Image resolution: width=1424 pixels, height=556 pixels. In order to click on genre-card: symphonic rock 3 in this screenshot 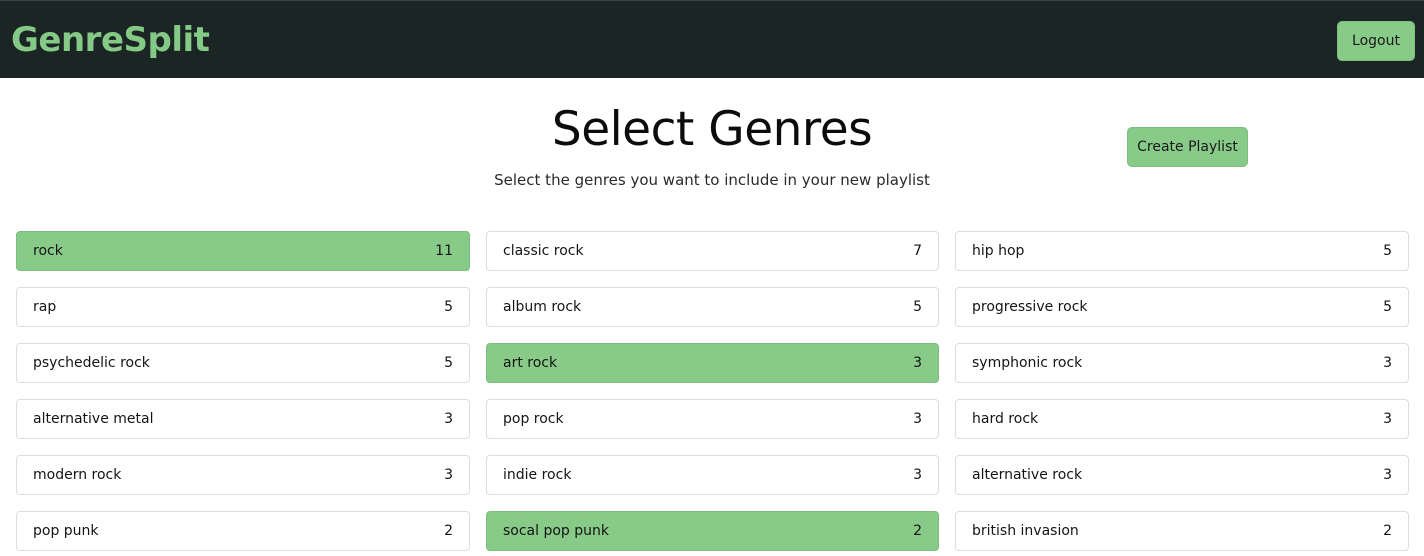, I will do `click(1182, 363)`.